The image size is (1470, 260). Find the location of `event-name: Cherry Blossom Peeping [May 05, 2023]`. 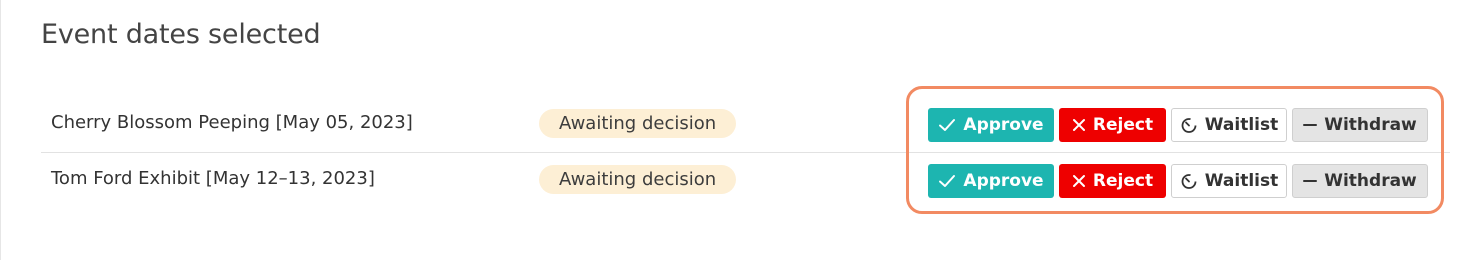

event-name: Cherry Blossom Peeping [May 05, 2023] is located at coordinates (232, 122).